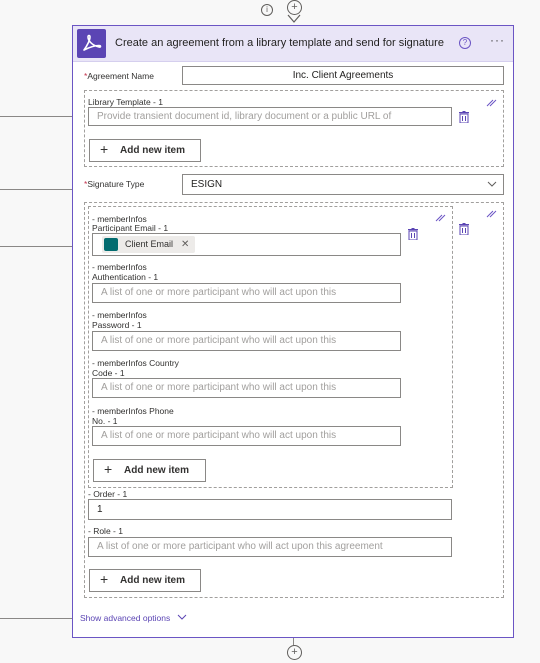 This screenshot has height=663, width=540. What do you see at coordinates (145, 150) in the screenshot?
I see `add-library-template-button: + Add new item` at bounding box center [145, 150].